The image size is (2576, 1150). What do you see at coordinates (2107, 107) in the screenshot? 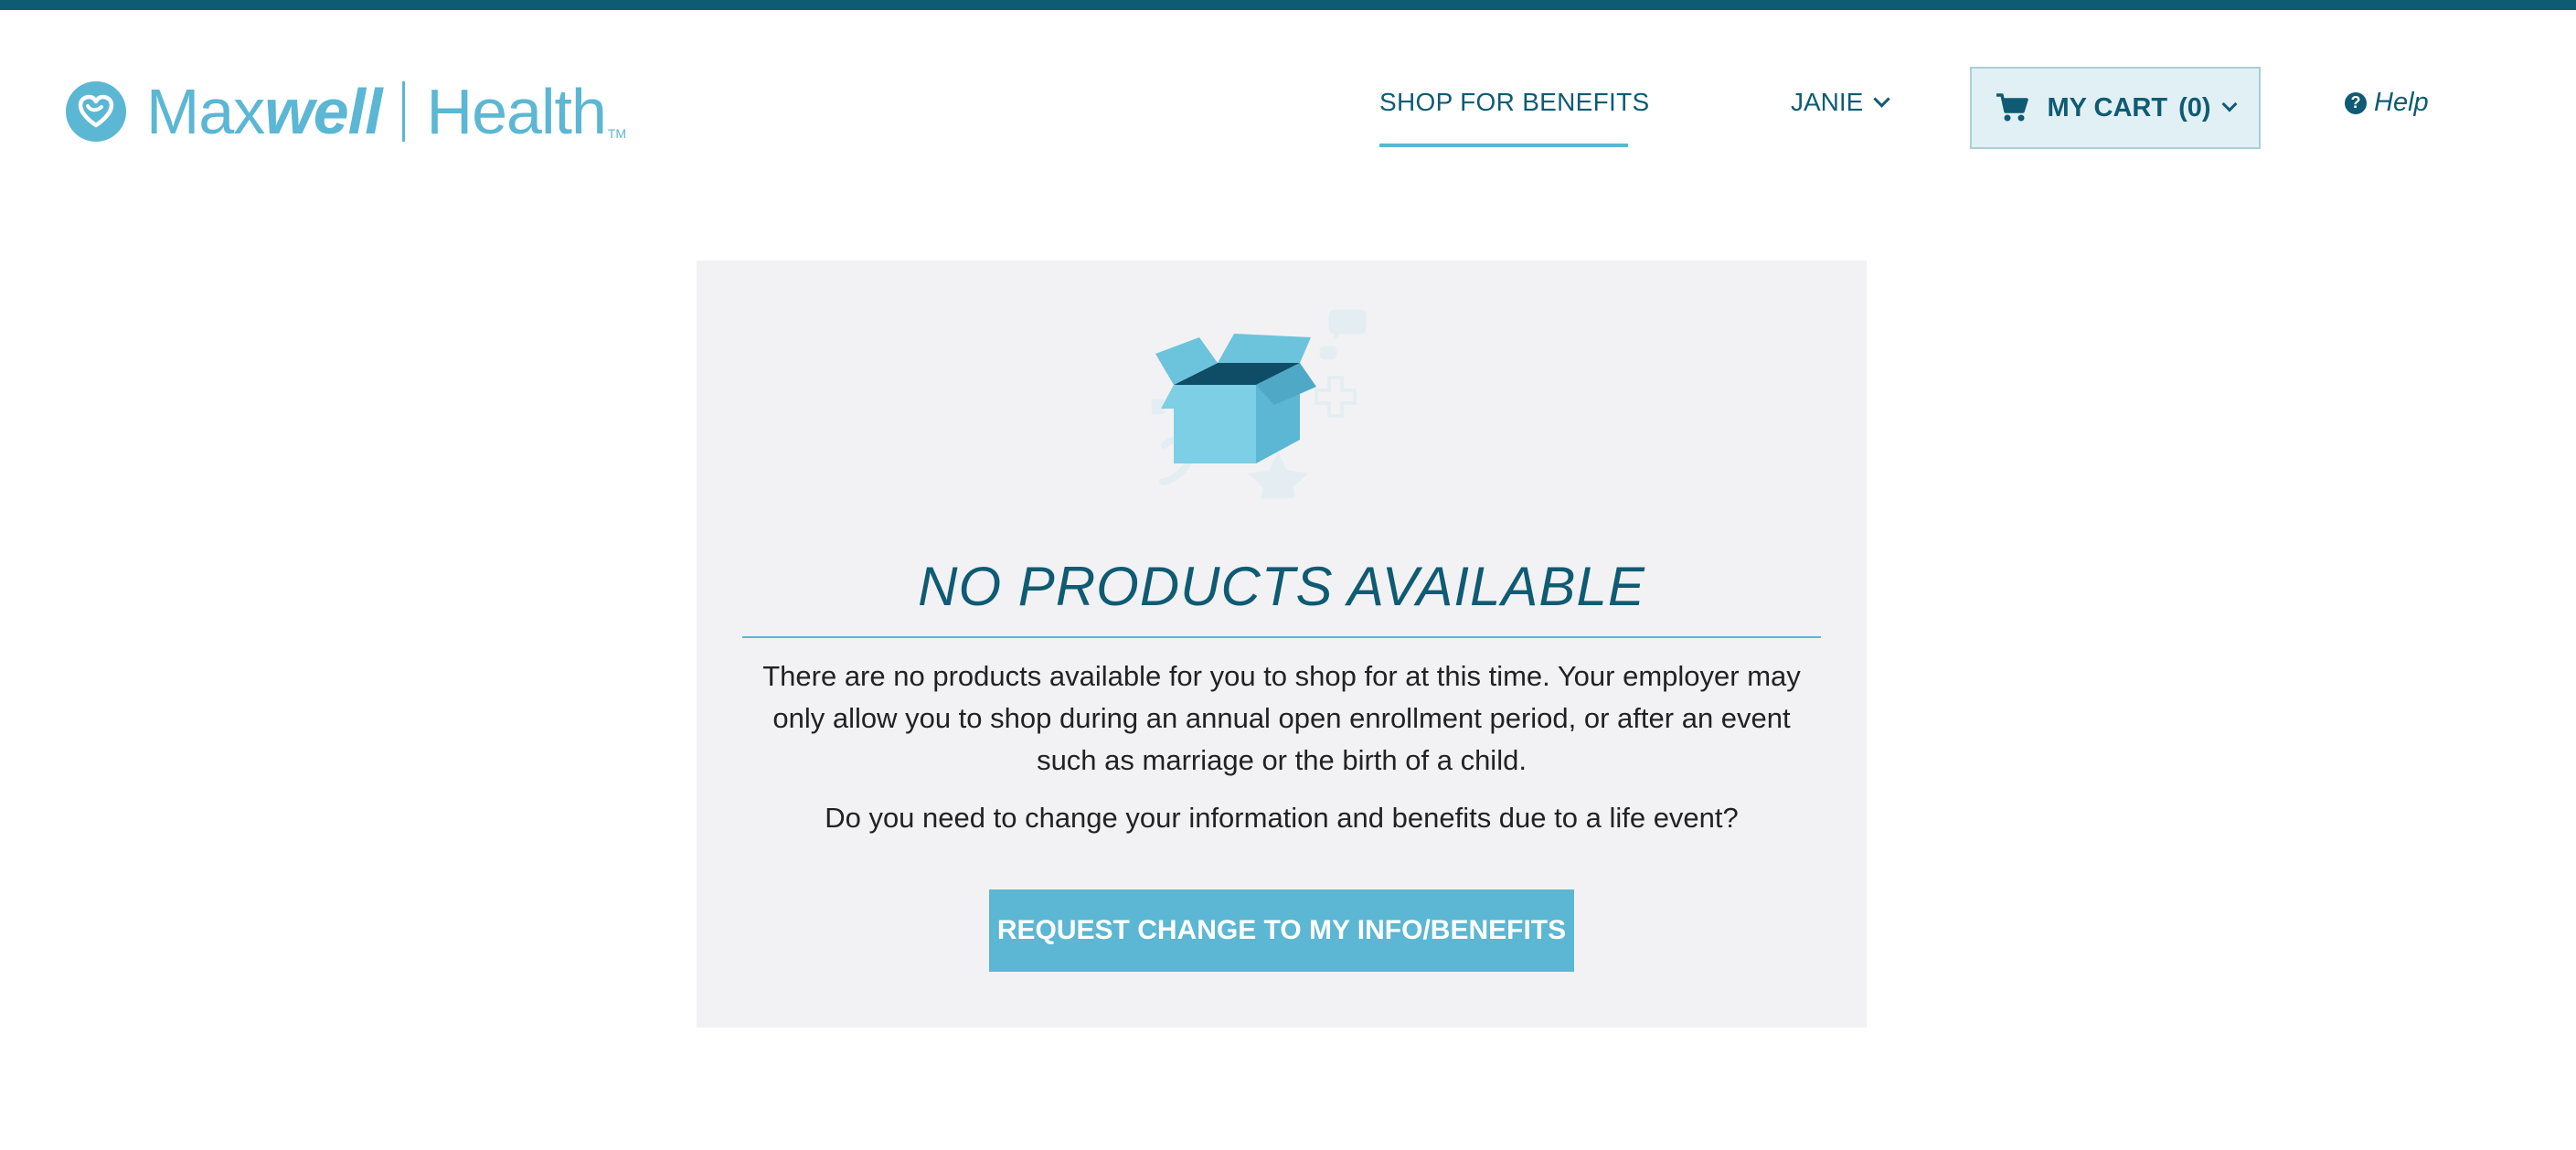
I see `cart-label: MY CART` at bounding box center [2107, 107].